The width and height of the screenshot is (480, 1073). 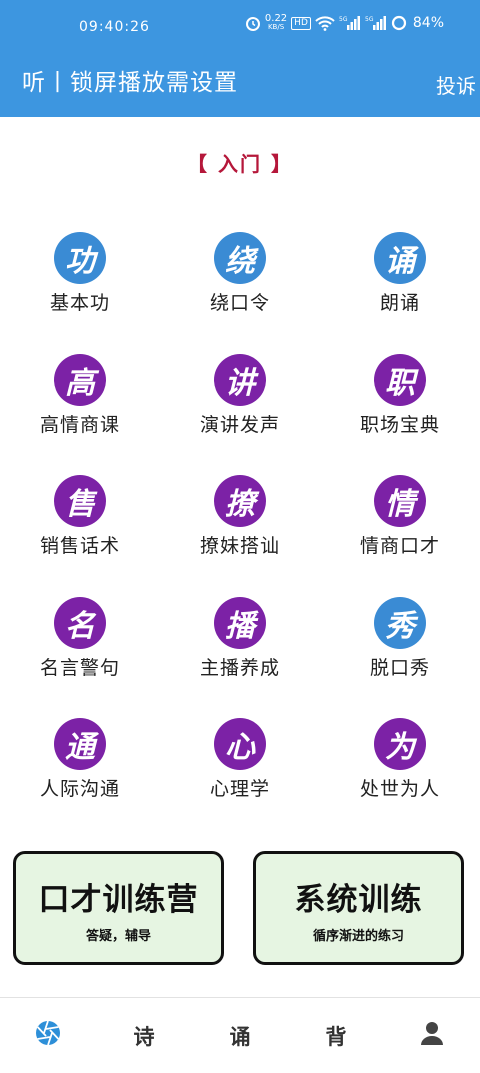 I want to click on user-icon, so click(x=432, y=1035).